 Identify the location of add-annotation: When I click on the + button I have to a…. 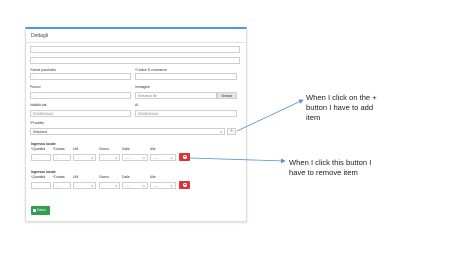
(341, 108).